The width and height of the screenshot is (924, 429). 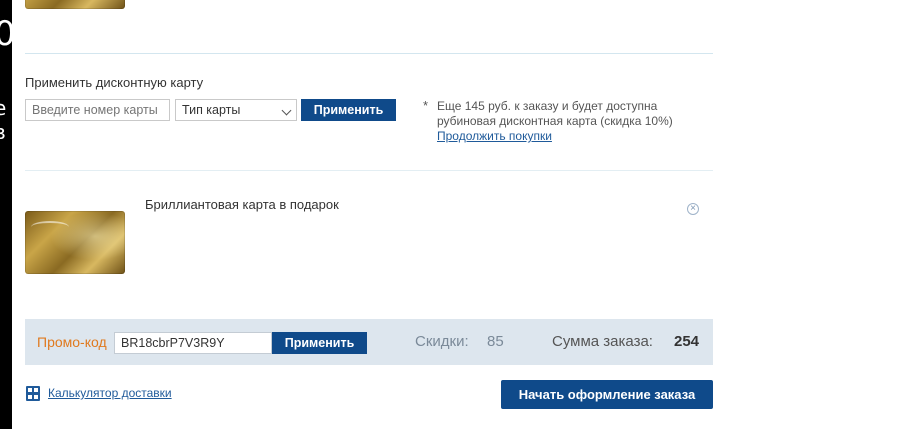 I want to click on left-edge-char-2: в, so click(x=3, y=132).